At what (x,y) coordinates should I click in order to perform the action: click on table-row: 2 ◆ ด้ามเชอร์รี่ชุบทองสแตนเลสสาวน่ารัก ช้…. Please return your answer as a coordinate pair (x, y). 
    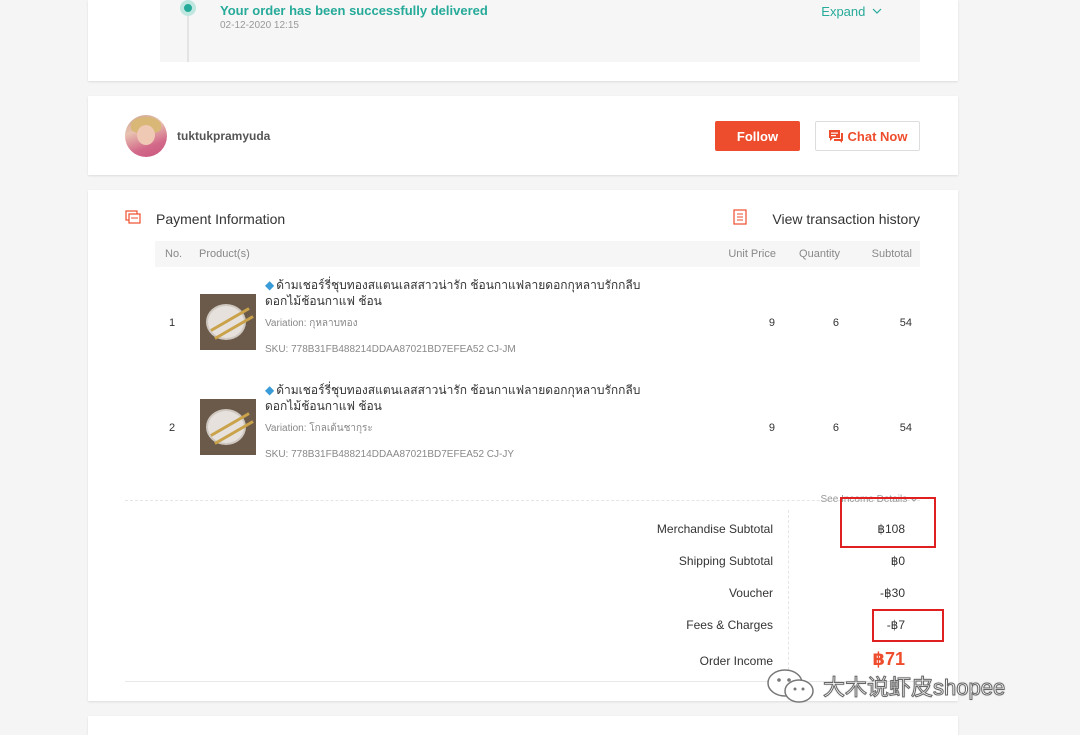
    Looking at the image, I should click on (537, 425).